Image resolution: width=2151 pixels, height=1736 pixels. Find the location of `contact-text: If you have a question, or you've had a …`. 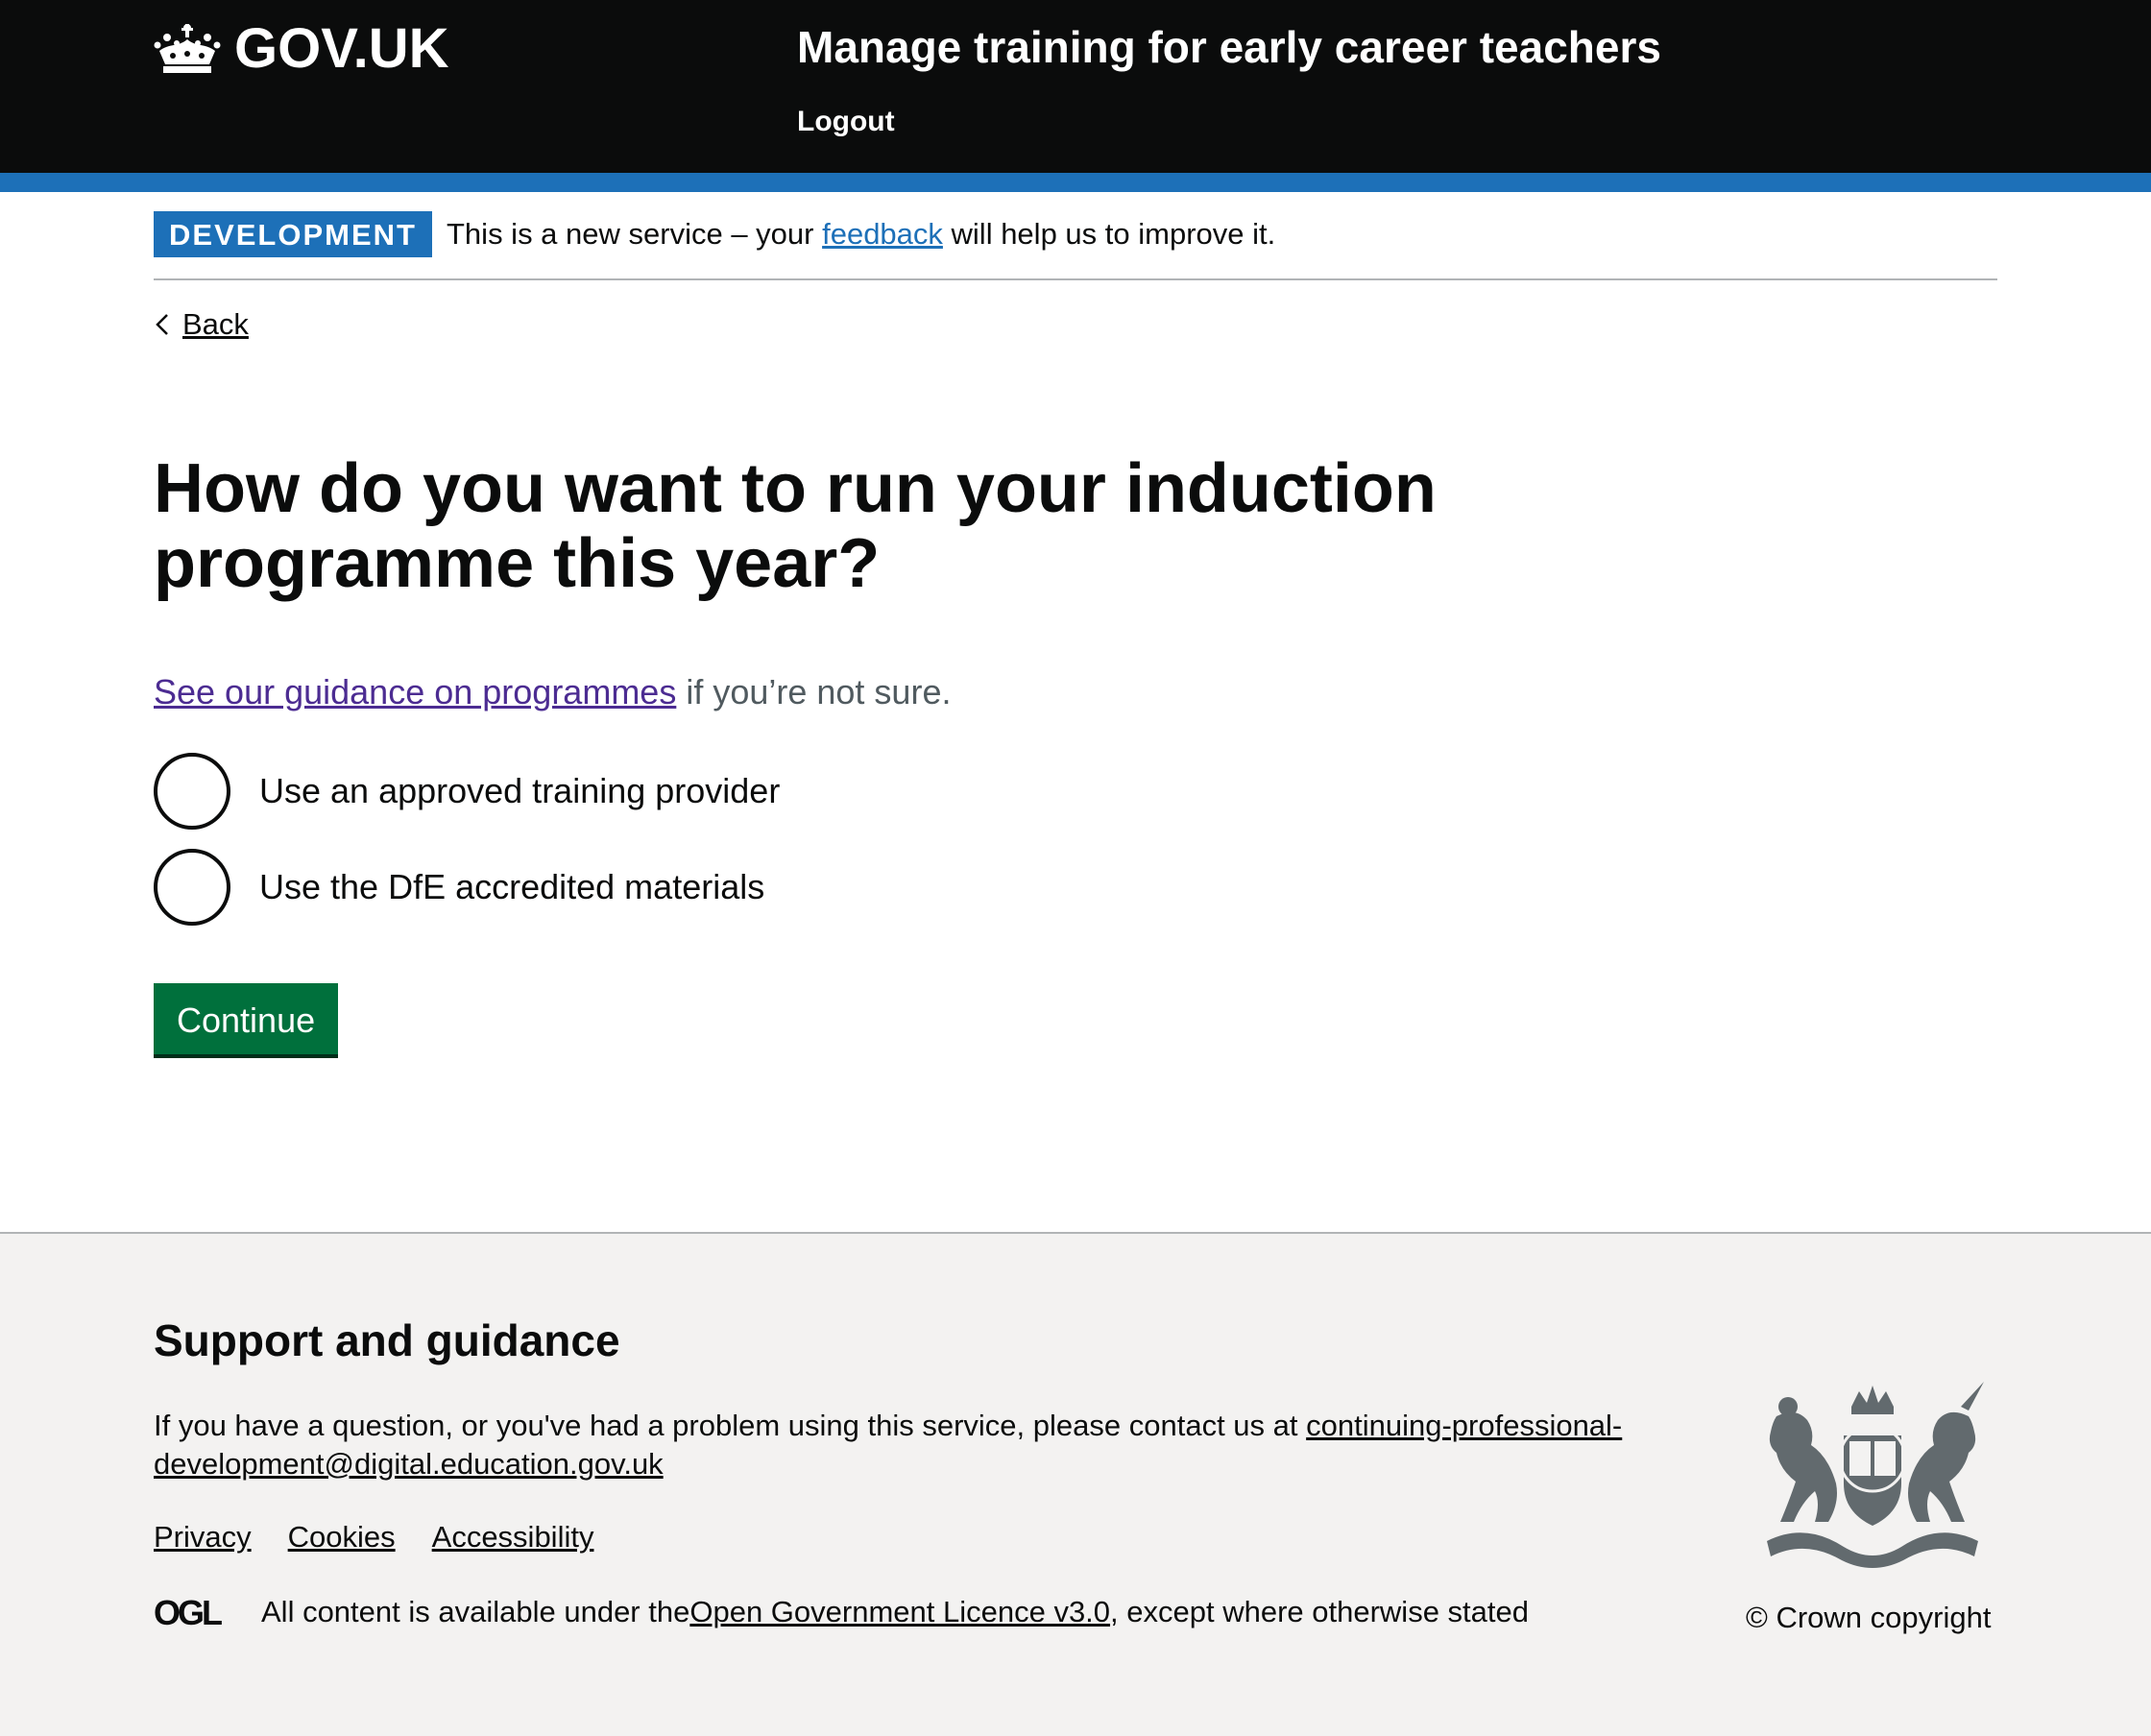

contact-text: If you have a question, or you've had a … is located at coordinates (730, 1425).